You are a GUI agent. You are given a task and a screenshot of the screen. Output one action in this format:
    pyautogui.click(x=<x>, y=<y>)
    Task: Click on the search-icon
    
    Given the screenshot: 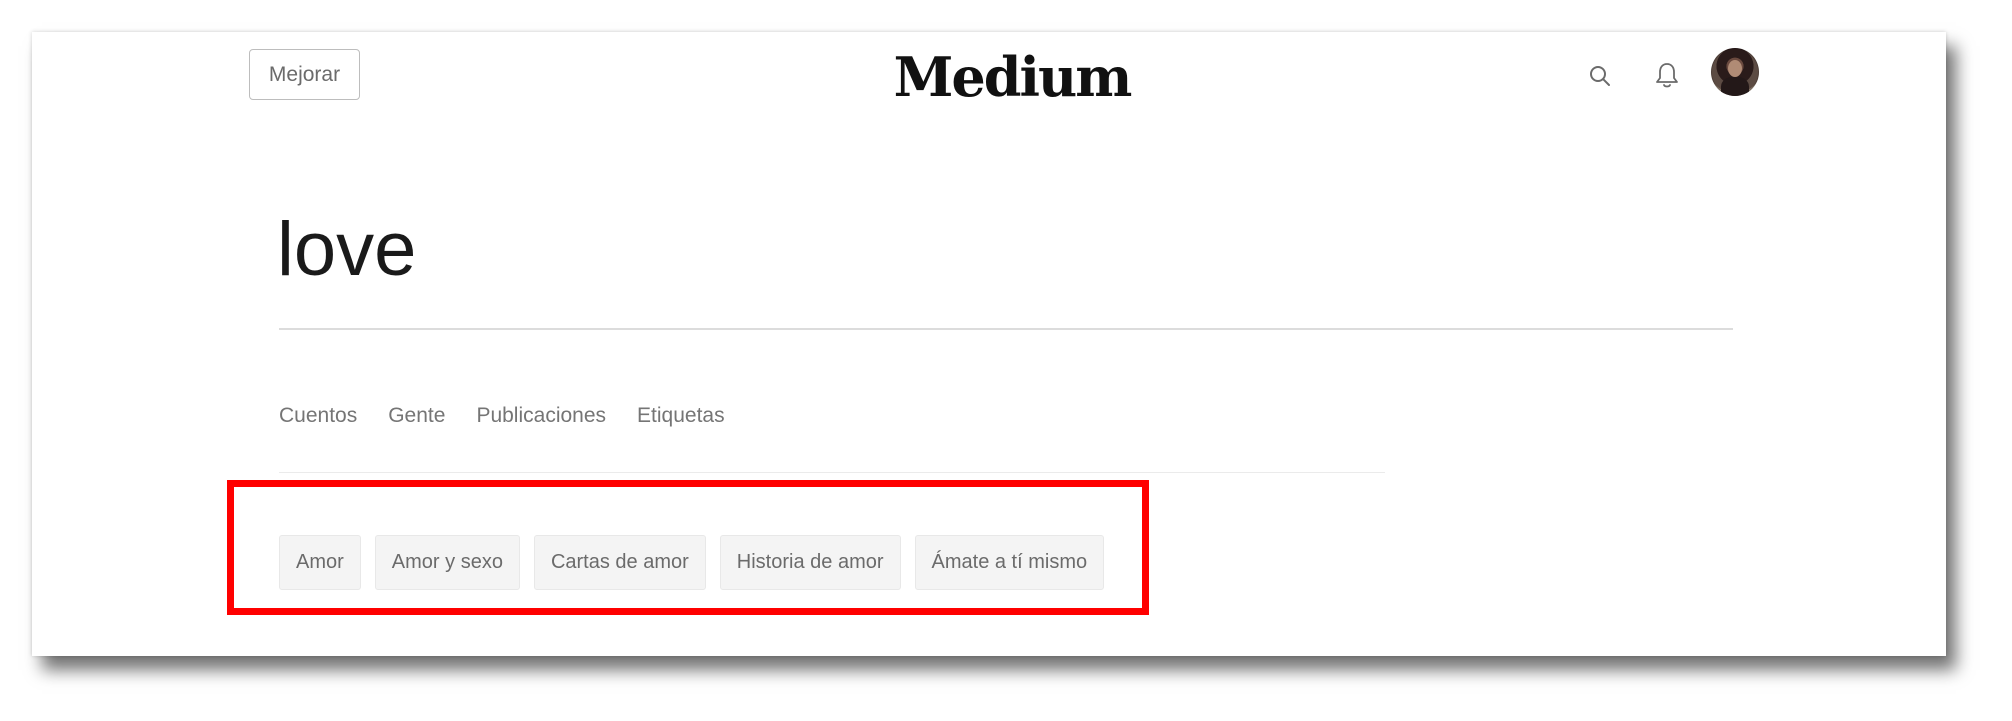 What is the action you would take?
    pyautogui.click(x=1600, y=76)
    